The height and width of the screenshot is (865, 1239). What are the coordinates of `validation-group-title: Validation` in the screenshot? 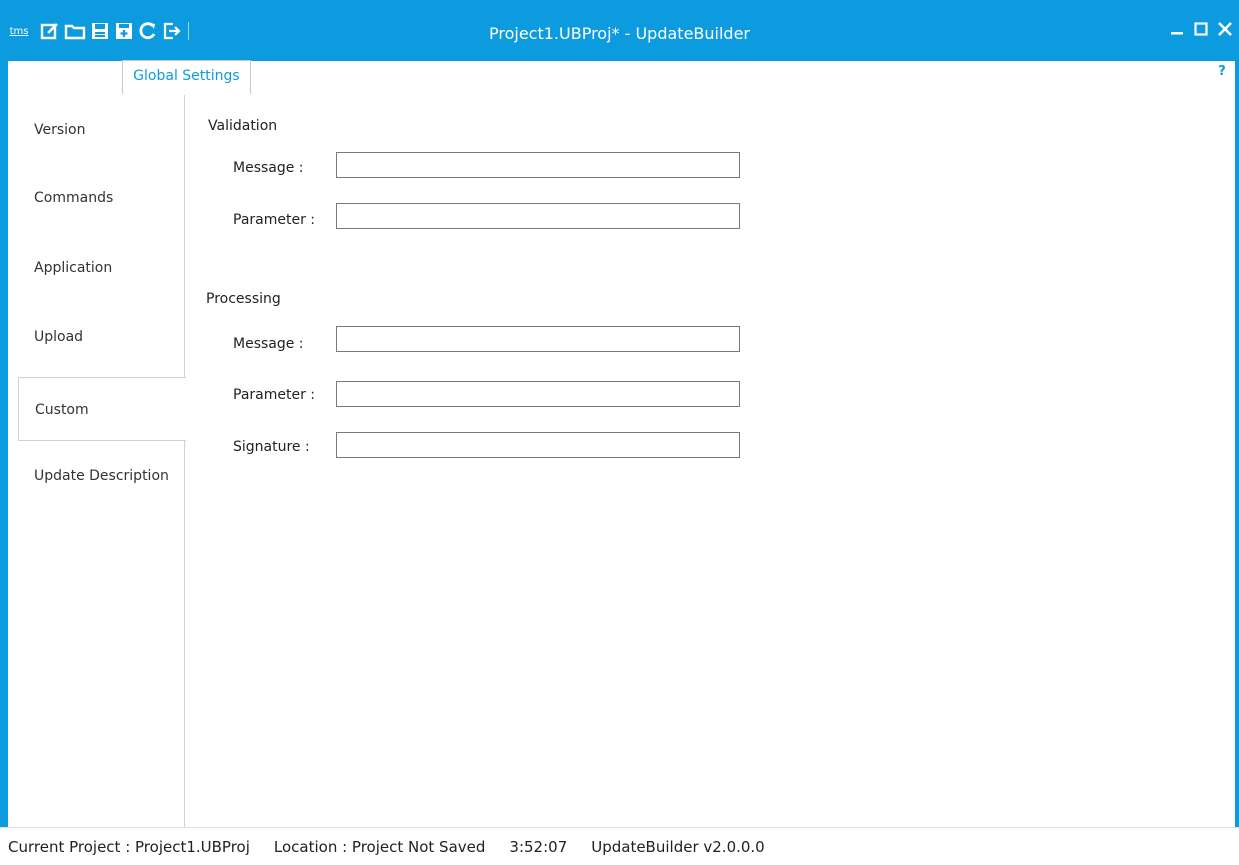 It's located at (243, 126).